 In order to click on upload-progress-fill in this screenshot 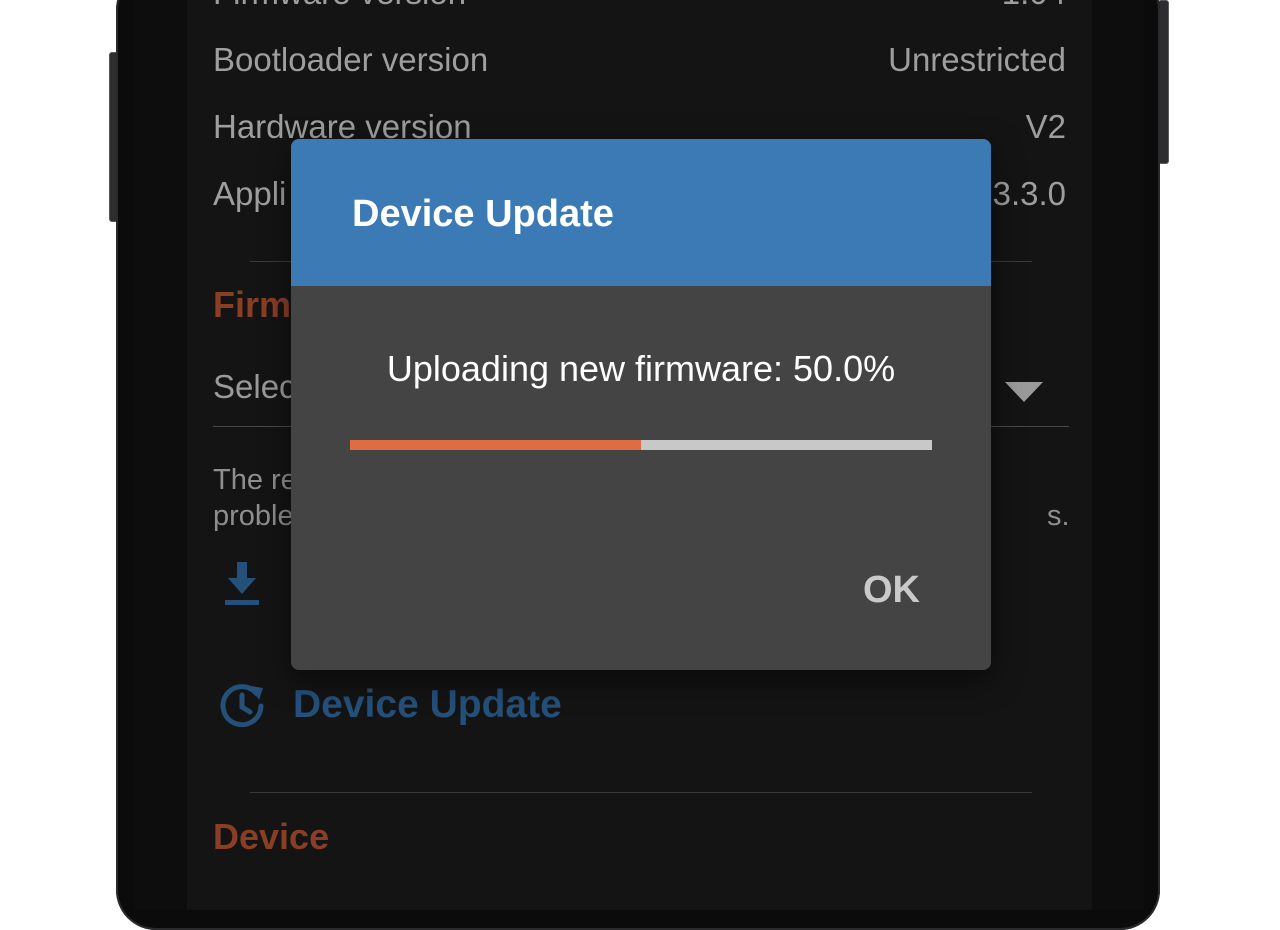, I will do `click(495, 445)`.